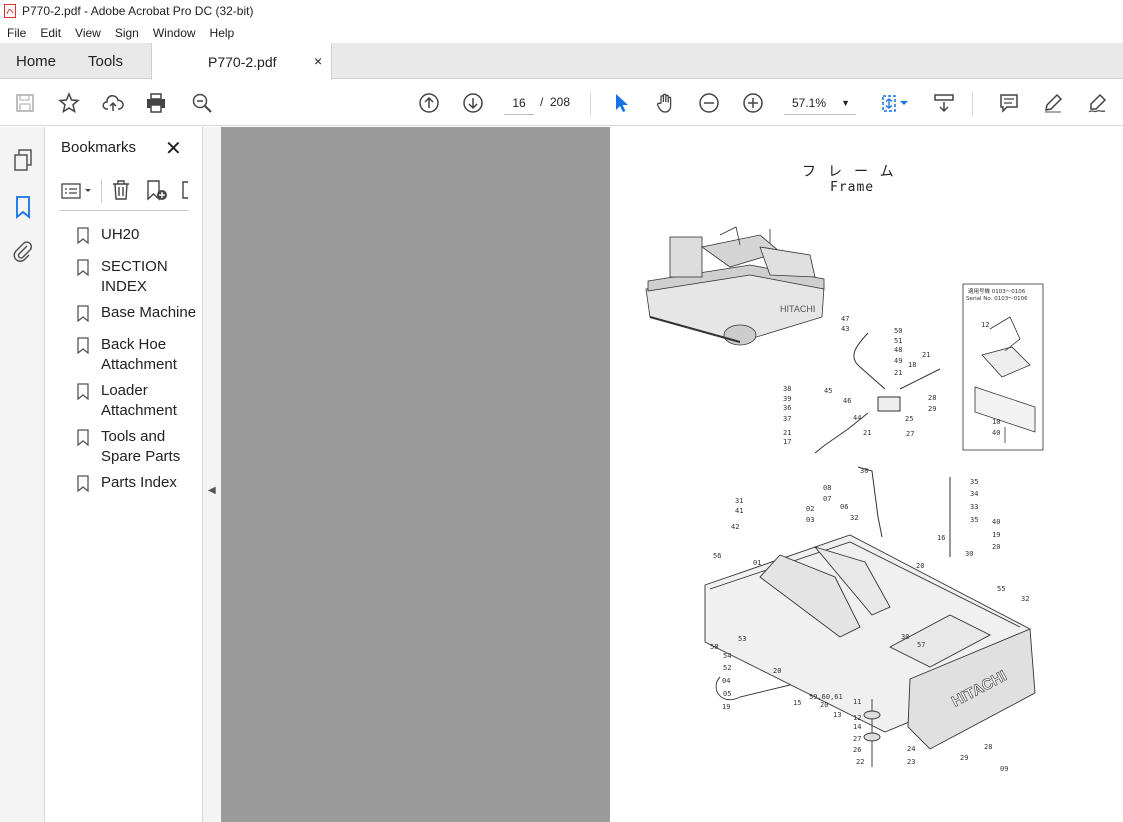  Describe the element at coordinates (222, 33) in the screenshot. I see `menu-help: Help` at that location.